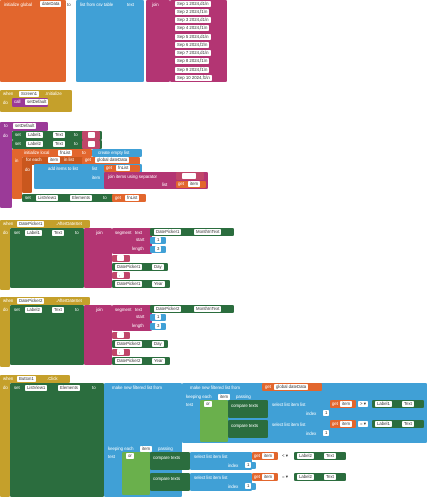  I want to click on set-label2-text-block, so click(47, 335).